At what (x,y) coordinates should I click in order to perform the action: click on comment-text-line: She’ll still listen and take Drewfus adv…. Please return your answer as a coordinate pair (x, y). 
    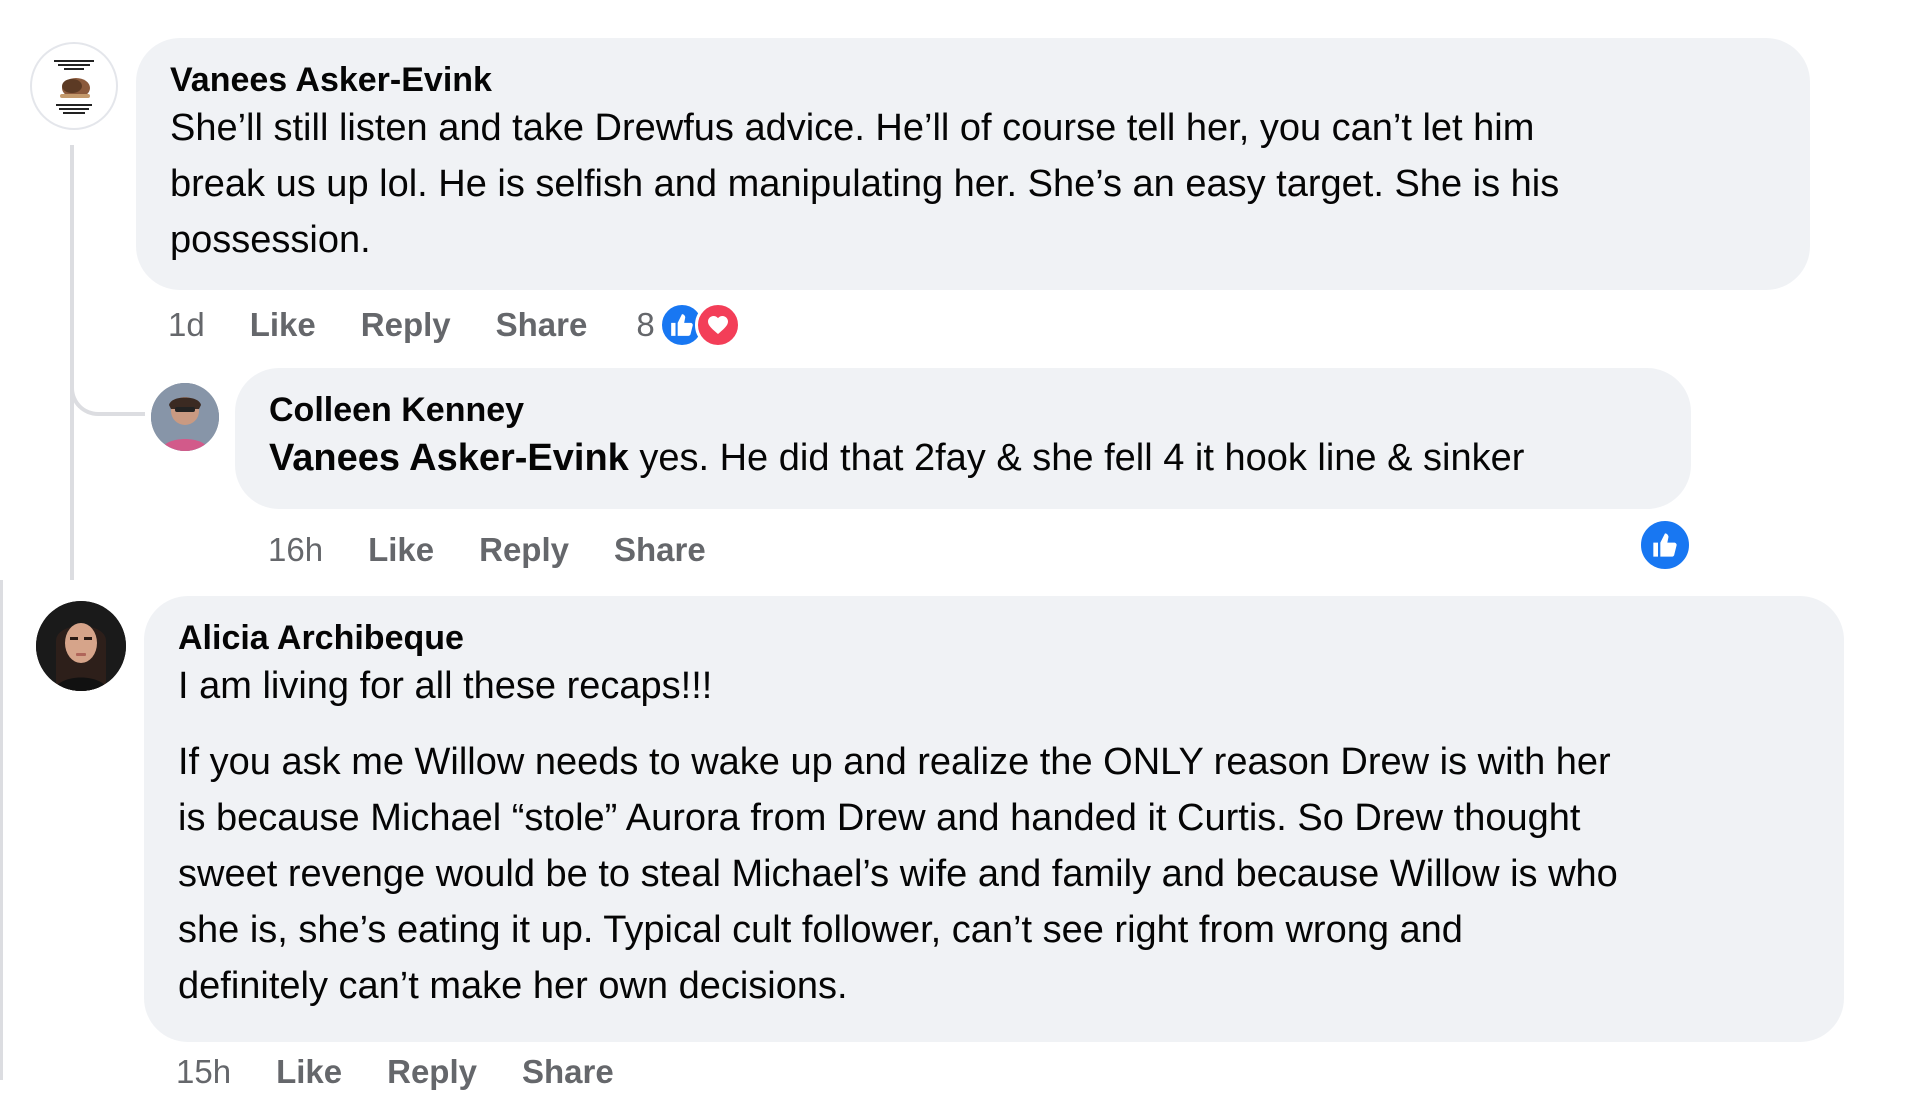
    Looking at the image, I should click on (852, 128).